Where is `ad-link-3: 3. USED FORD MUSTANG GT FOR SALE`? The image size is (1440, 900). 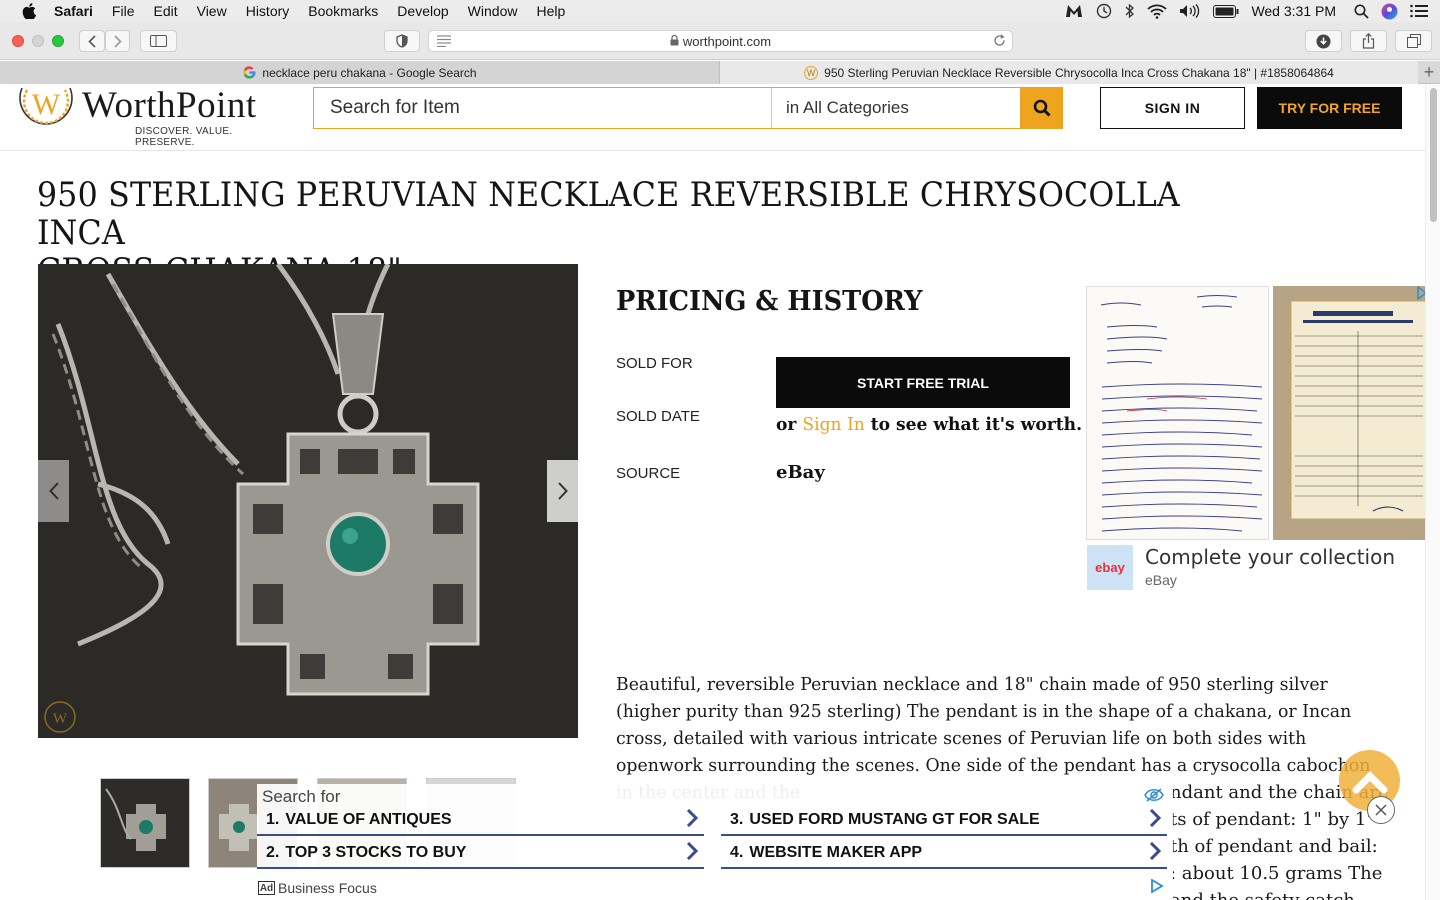 ad-link-3: 3. USED FORD MUSTANG GT FOR SALE is located at coordinates (944, 821).